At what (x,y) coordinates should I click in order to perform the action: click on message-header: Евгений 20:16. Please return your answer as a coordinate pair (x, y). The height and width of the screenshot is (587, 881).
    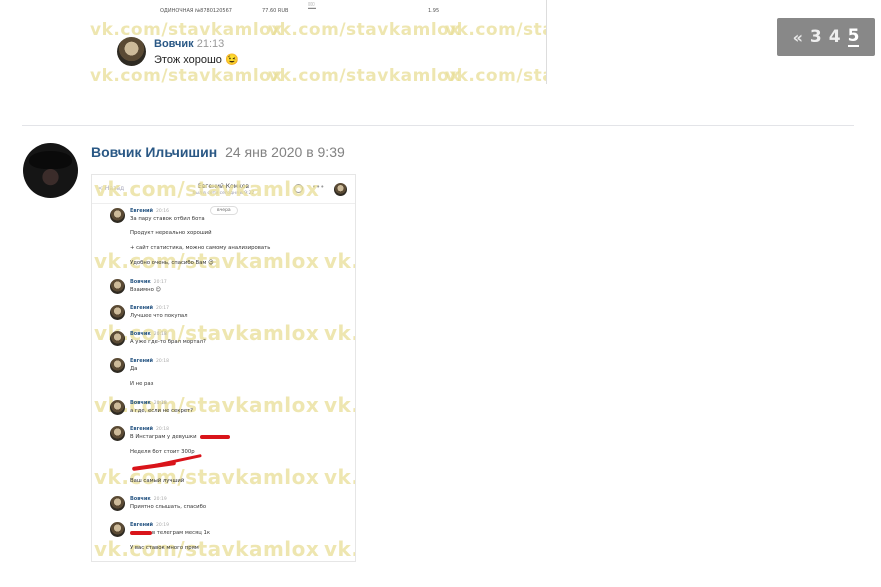
    Looking at the image, I should click on (149, 211).